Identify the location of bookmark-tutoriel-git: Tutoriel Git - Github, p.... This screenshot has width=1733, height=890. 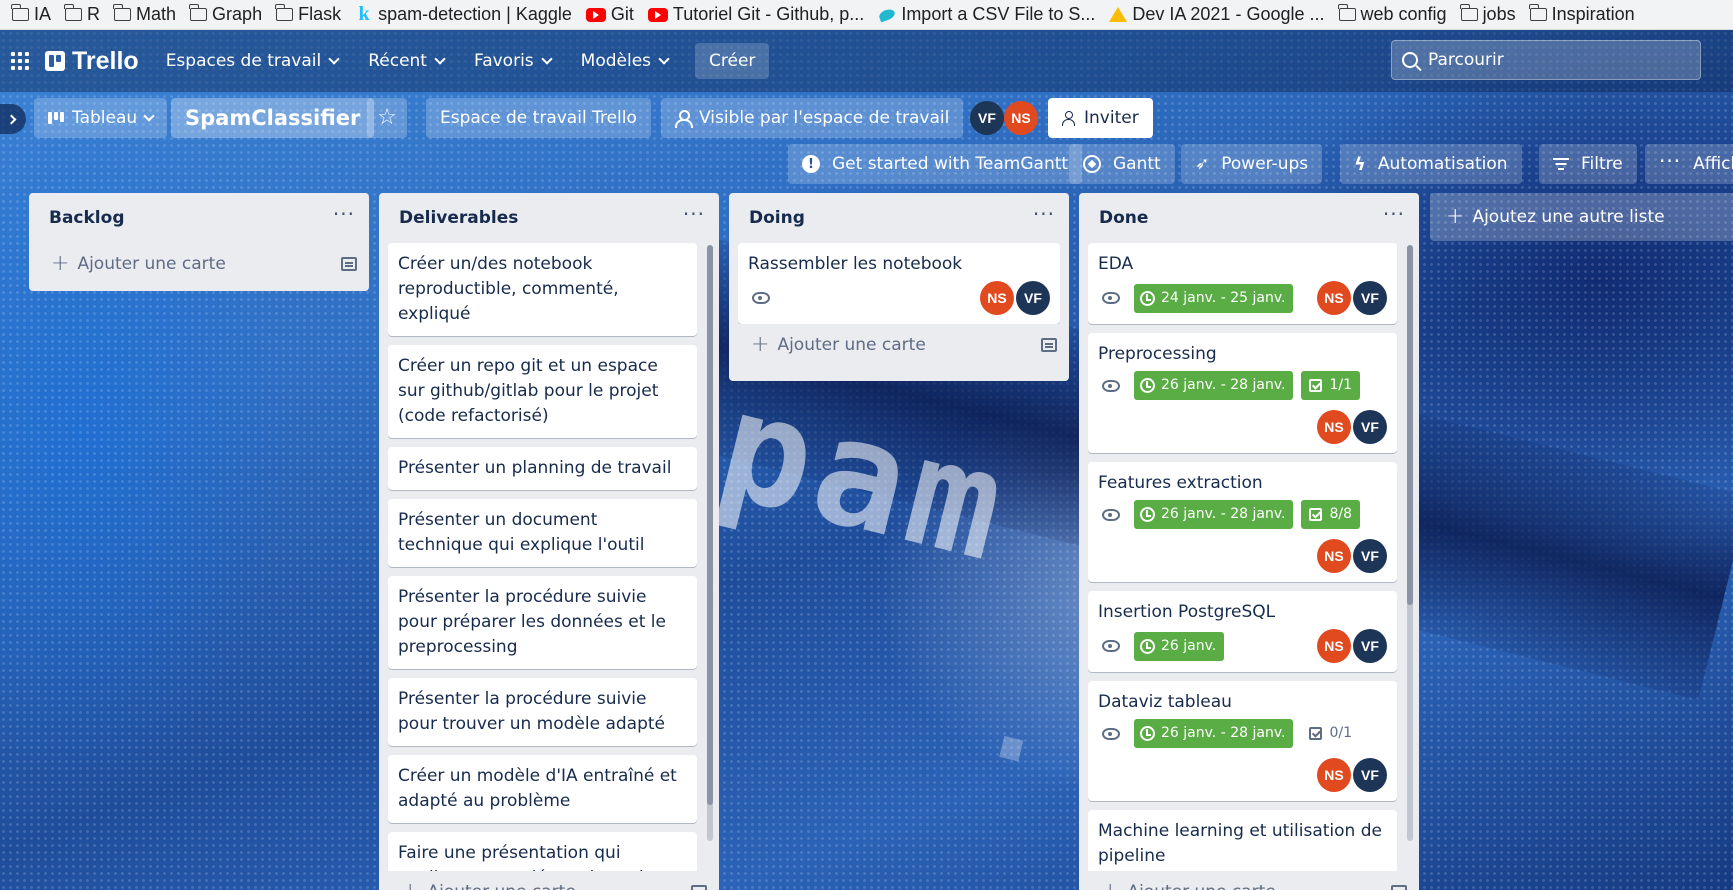
(759, 14).